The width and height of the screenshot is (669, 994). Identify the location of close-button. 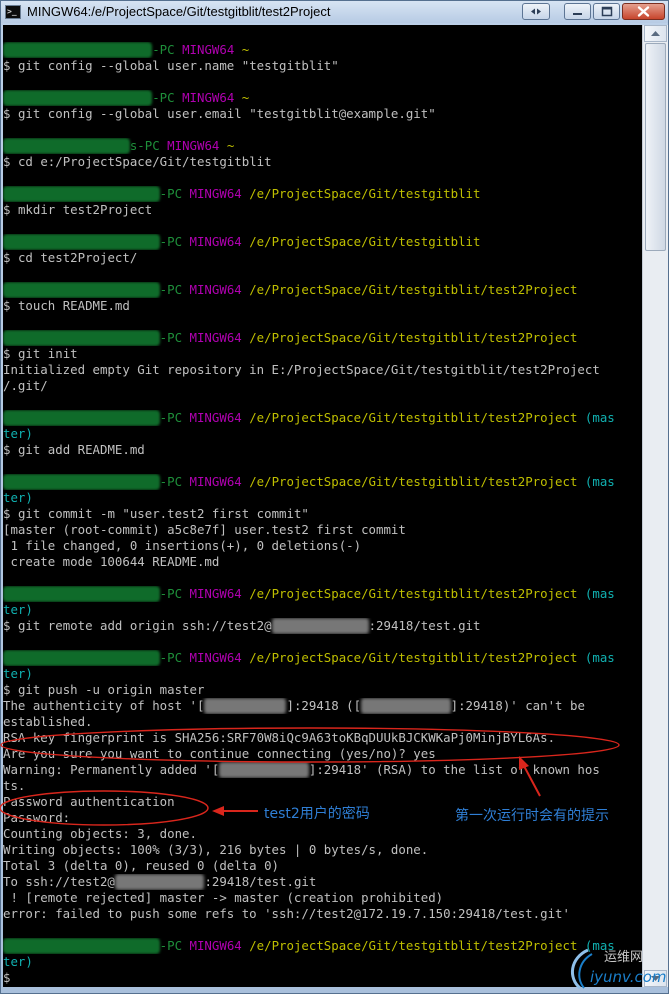
(643, 11).